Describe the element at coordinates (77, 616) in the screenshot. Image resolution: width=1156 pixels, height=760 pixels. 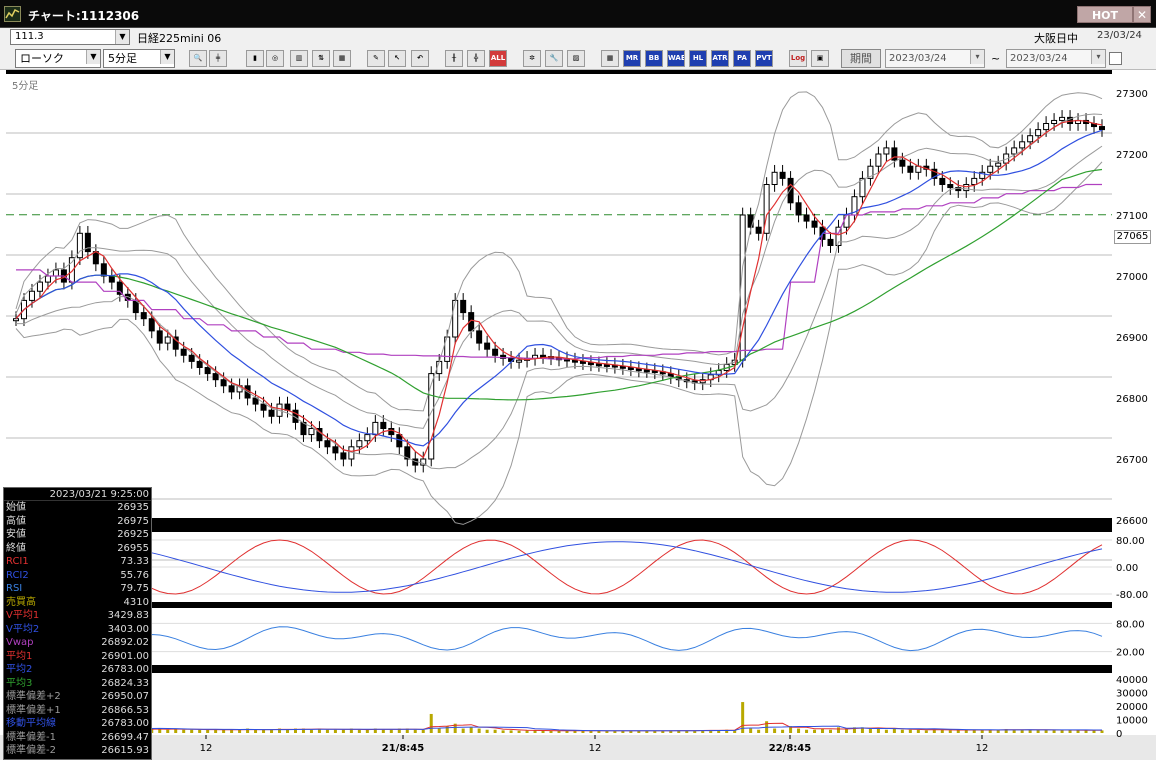
I see `data-window-row: V平均1 3429.83` at that location.